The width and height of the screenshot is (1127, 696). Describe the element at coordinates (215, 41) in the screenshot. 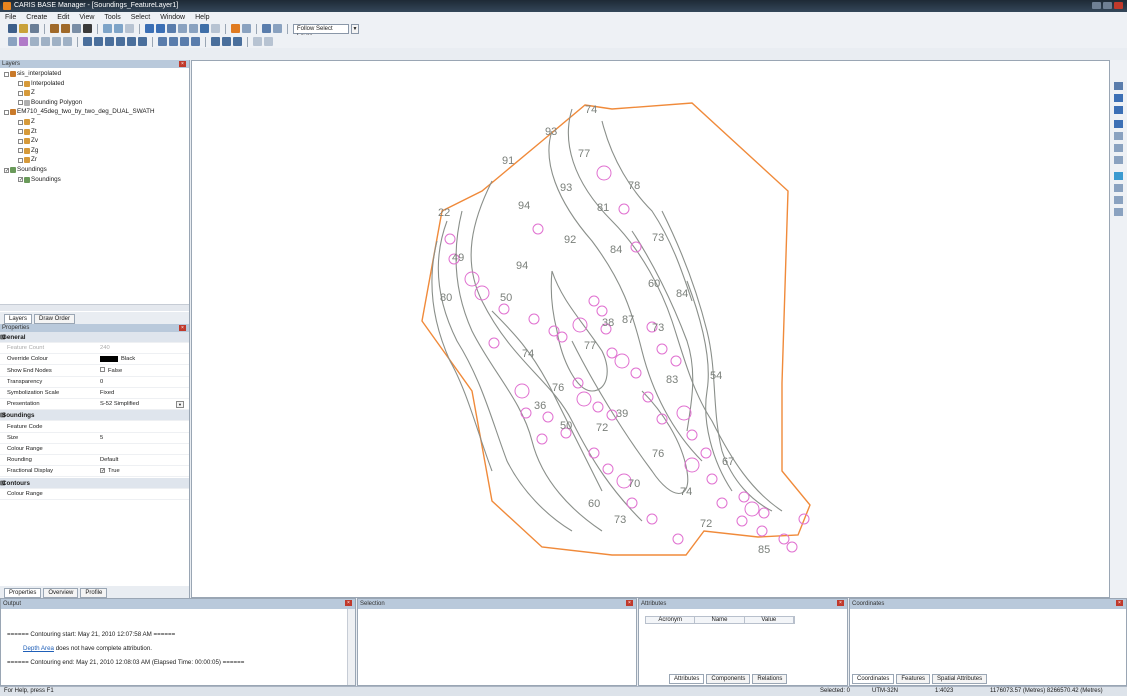

I see `query-icon` at that location.